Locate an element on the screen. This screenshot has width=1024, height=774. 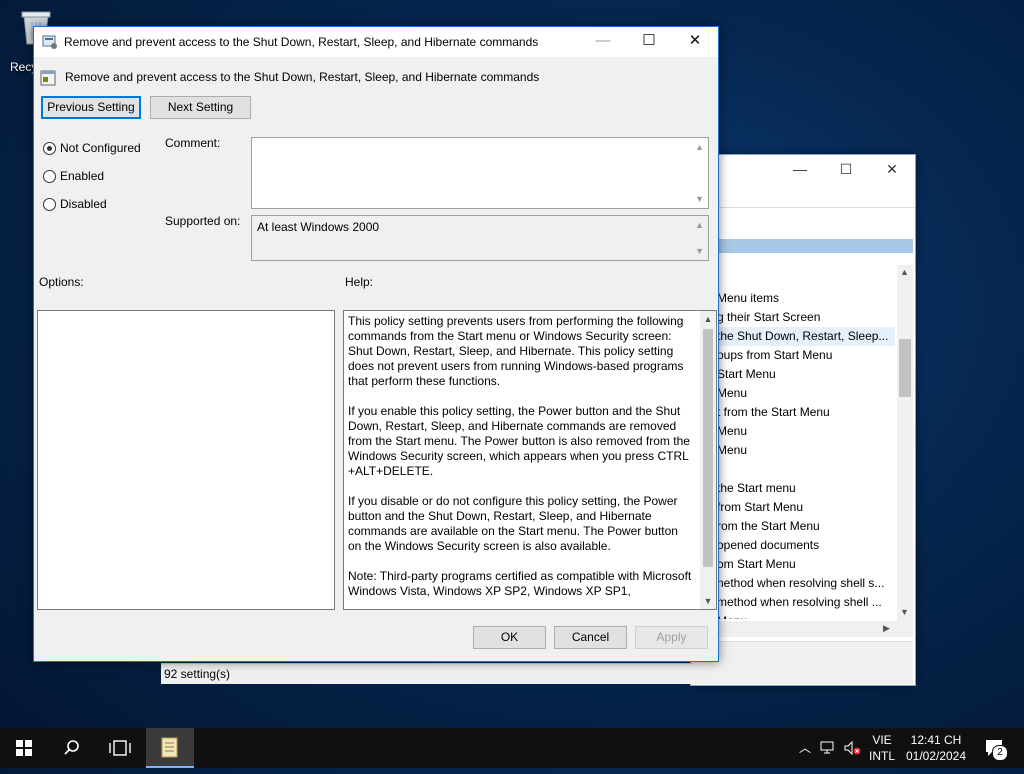
comment-textarea: ▲ ▼ is located at coordinates (480, 173).